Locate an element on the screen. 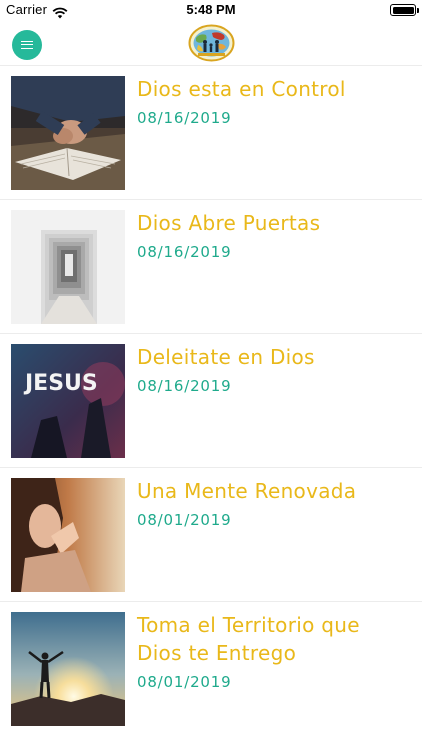  menu-button is located at coordinates (27, 45).